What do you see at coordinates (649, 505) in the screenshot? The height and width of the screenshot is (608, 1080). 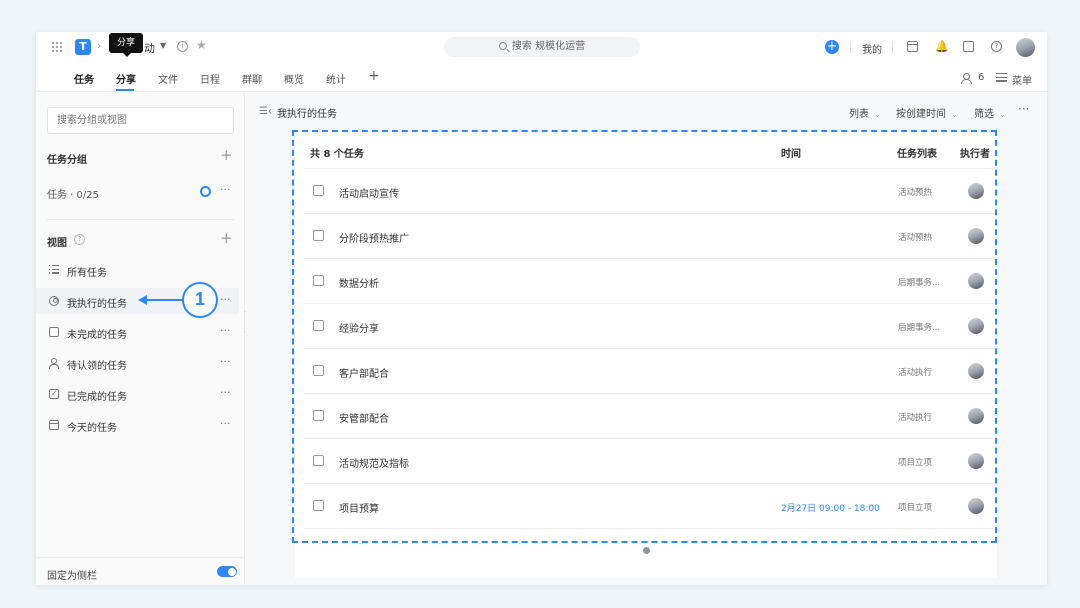 I see `table-row: 项目预算 2月27日 09:00 - 18:00 项目立项` at bounding box center [649, 505].